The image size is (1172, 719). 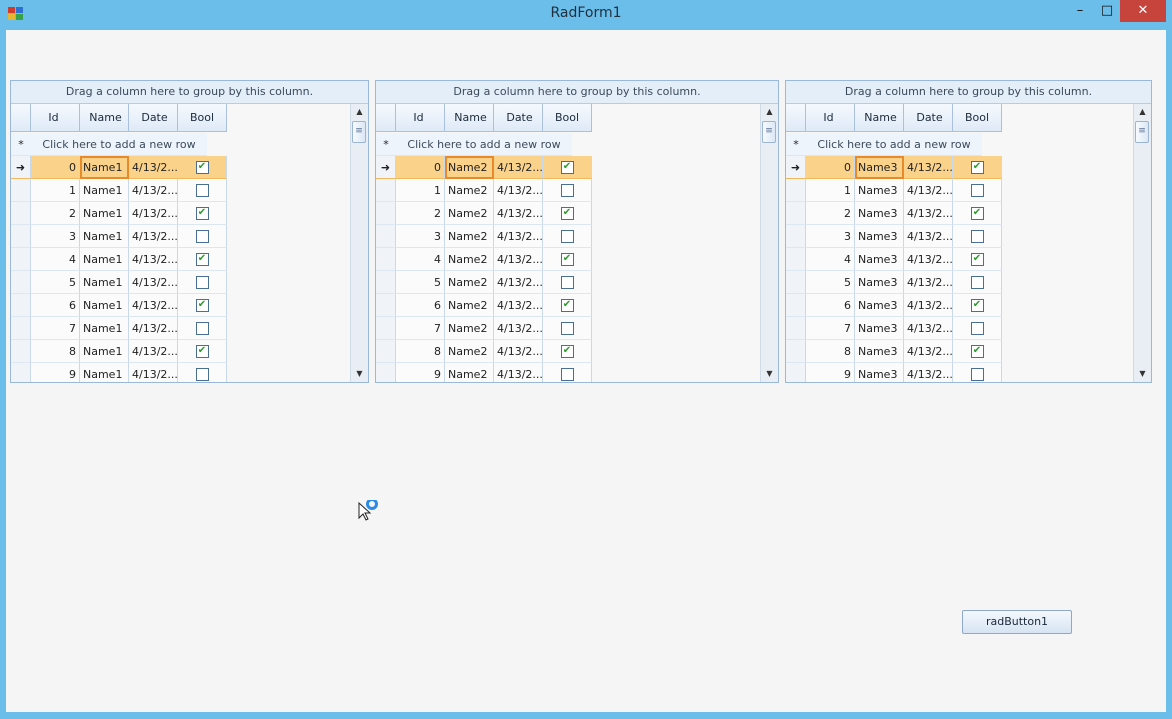 What do you see at coordinates (55, 305) in the screenshot?
I see `cell-id: 6` at bounding box center [55, 305].